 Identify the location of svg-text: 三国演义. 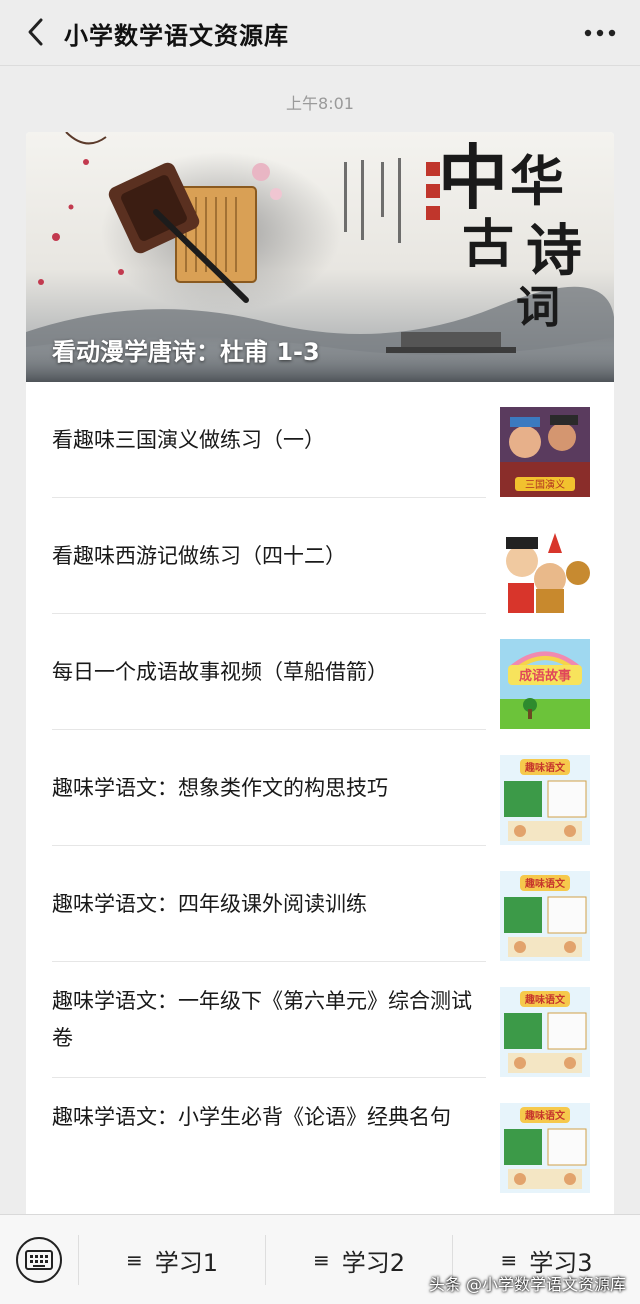
(545, 484).